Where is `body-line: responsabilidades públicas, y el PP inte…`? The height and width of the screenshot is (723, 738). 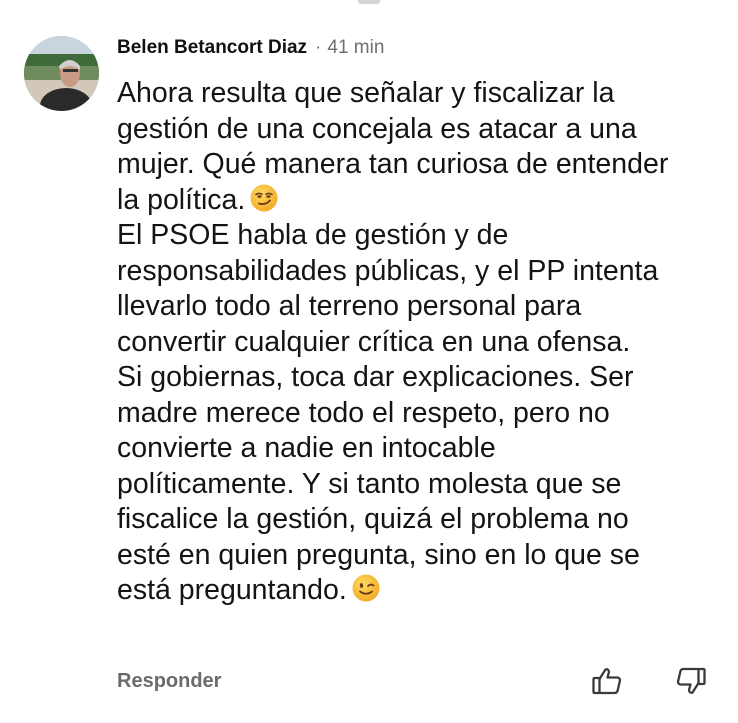 body-line: responsabilidades públicas, y el PP inte… is located at coordinates (388, 270).